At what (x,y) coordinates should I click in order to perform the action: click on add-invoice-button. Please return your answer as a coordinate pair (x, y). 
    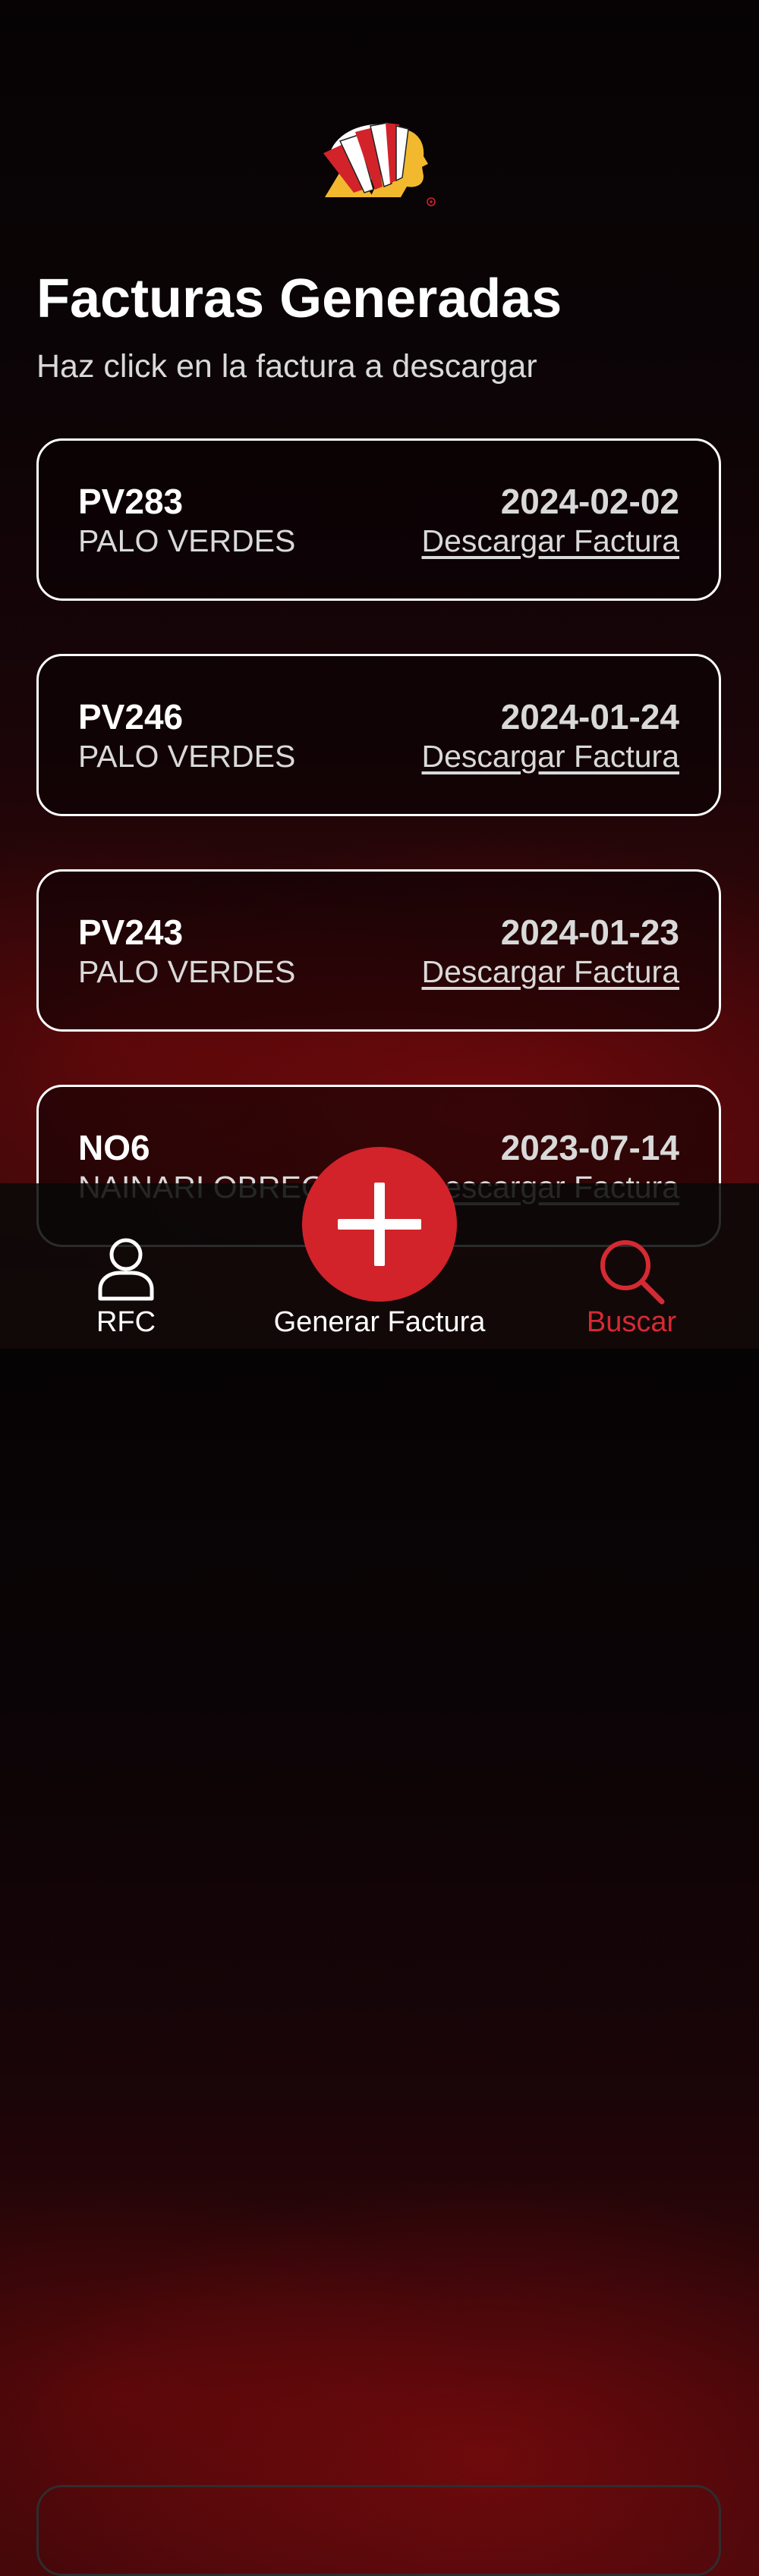
    Looking at the image, I should click on (379, 1224).